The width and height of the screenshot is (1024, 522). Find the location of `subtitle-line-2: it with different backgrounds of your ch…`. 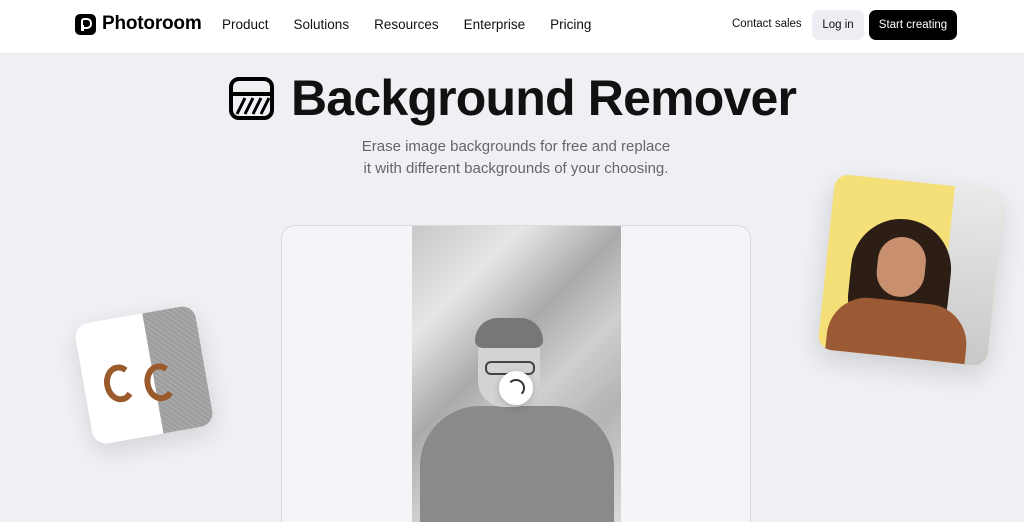

subtitle-line-2: it with different backgrounds of your ch… is located at coordinates (516, 168).